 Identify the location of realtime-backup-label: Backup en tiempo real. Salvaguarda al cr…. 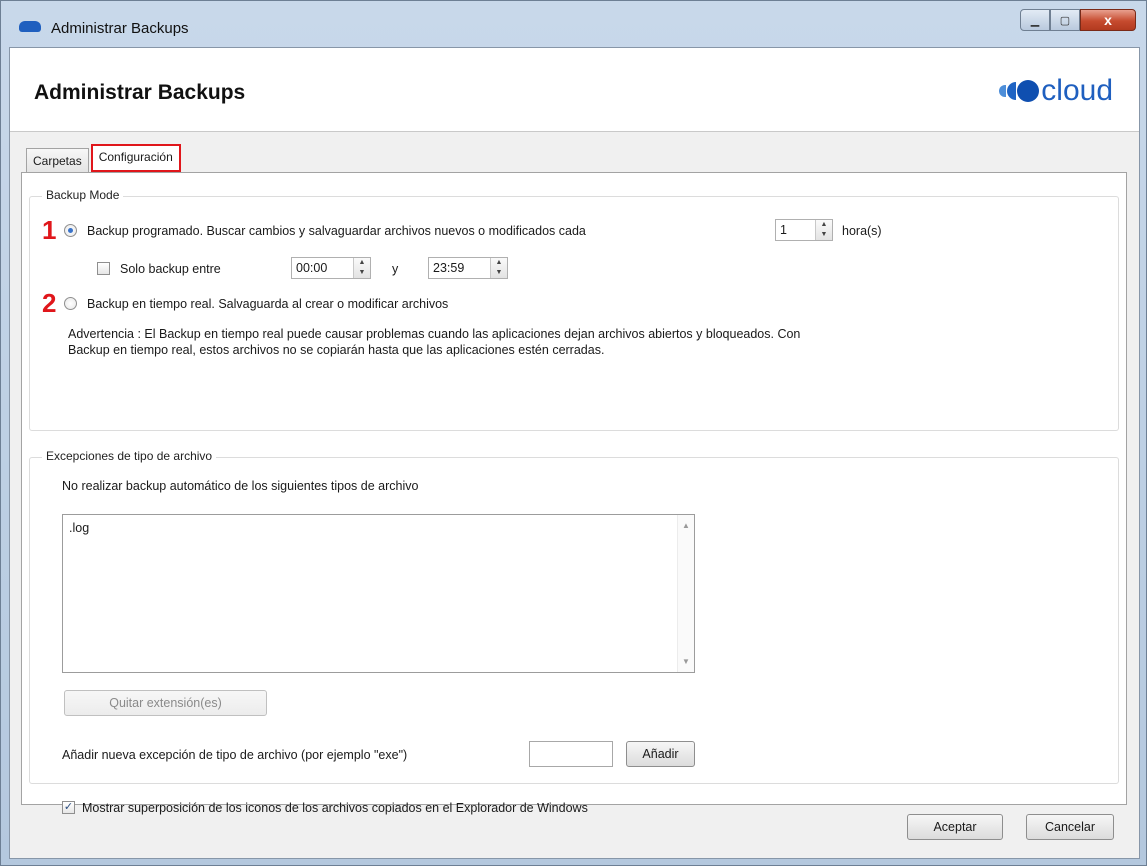
(268, 304).